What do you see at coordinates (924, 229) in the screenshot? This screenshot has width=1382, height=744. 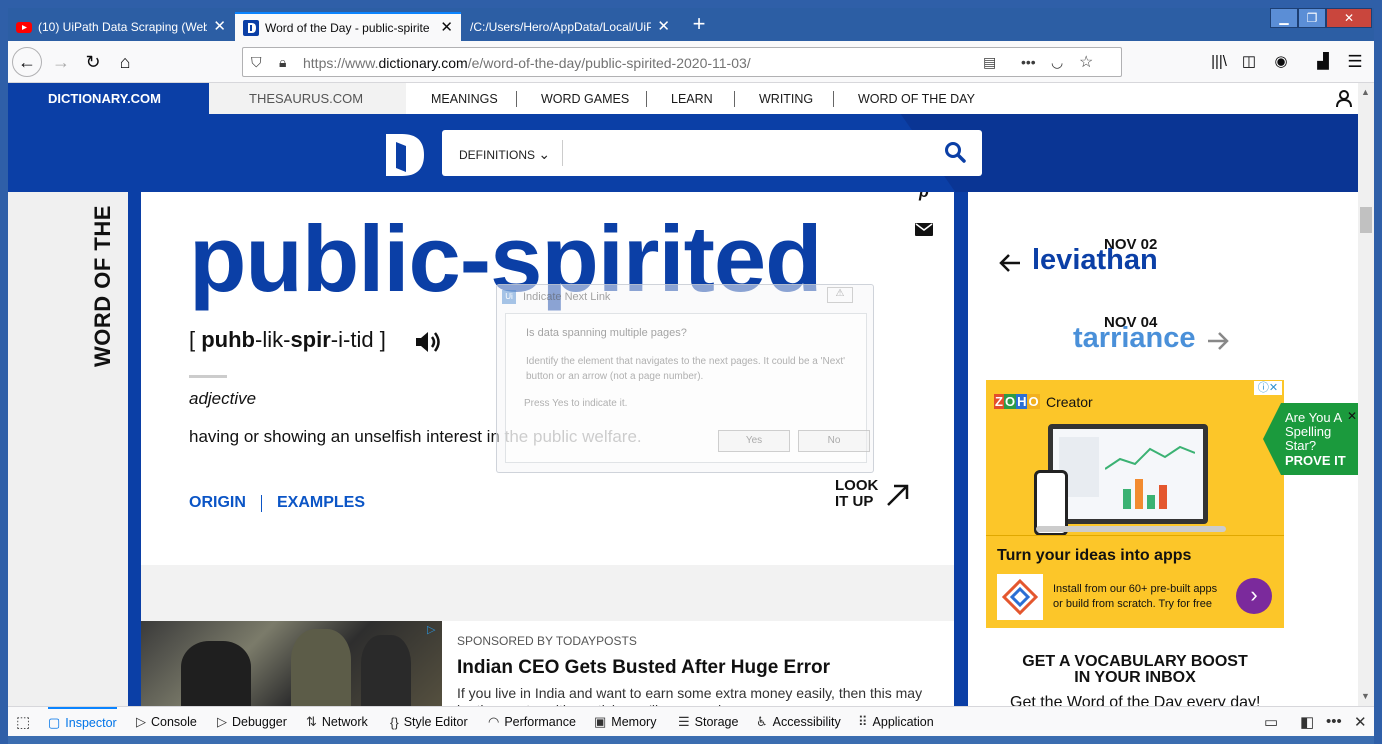 I see `email-share-icon` at bounding box center [924, 229].